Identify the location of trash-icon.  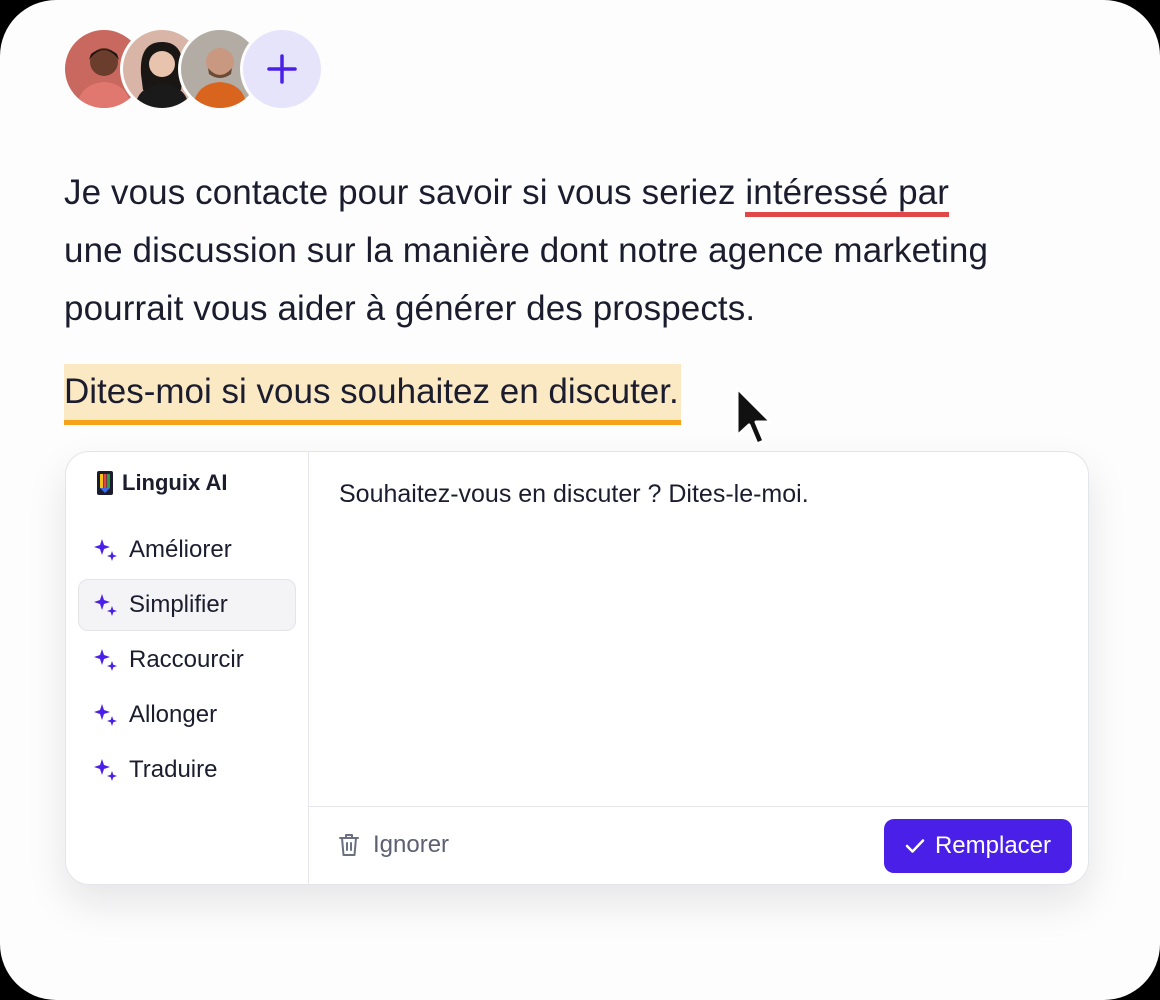
(349, 845).